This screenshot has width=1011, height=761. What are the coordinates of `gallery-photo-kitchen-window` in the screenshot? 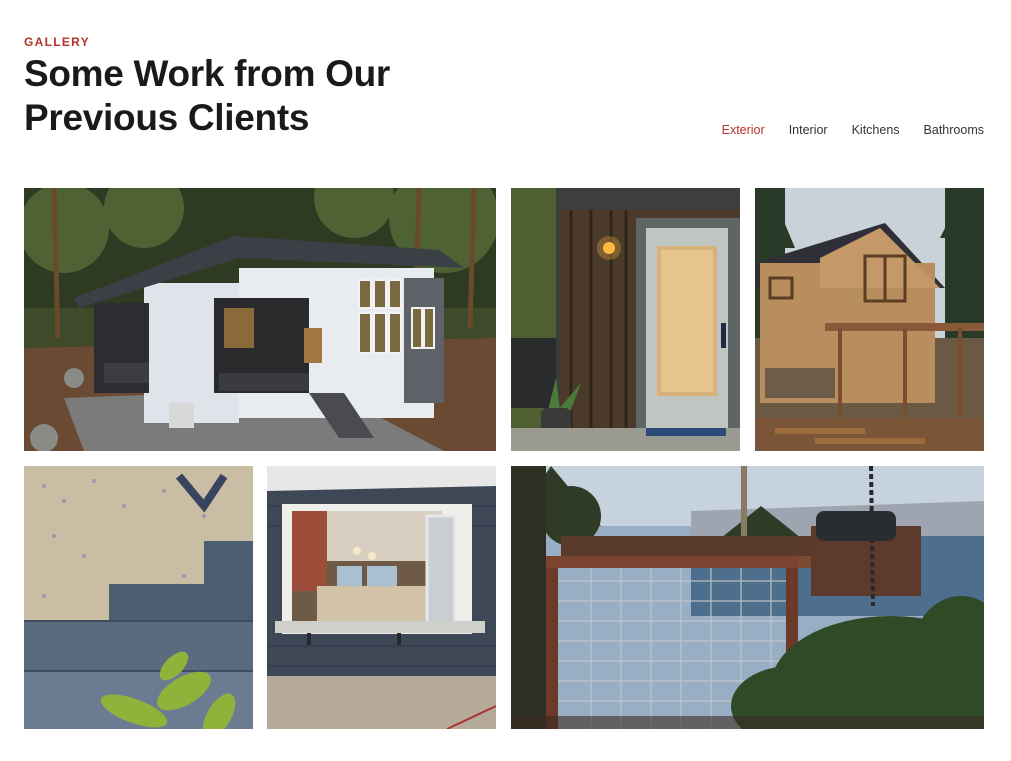 It's located at (381, 597).